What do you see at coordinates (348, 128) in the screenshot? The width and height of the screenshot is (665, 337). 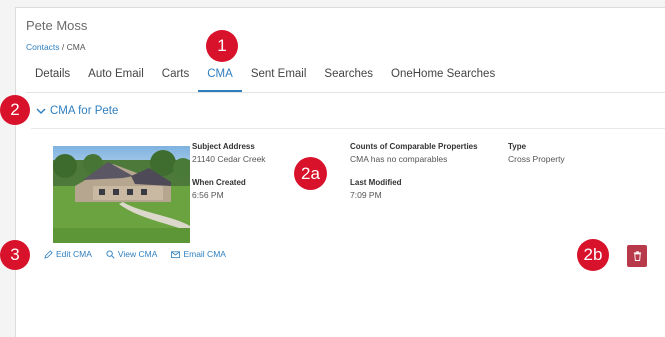 I see `section-divider` at bounding box center [348, 128].